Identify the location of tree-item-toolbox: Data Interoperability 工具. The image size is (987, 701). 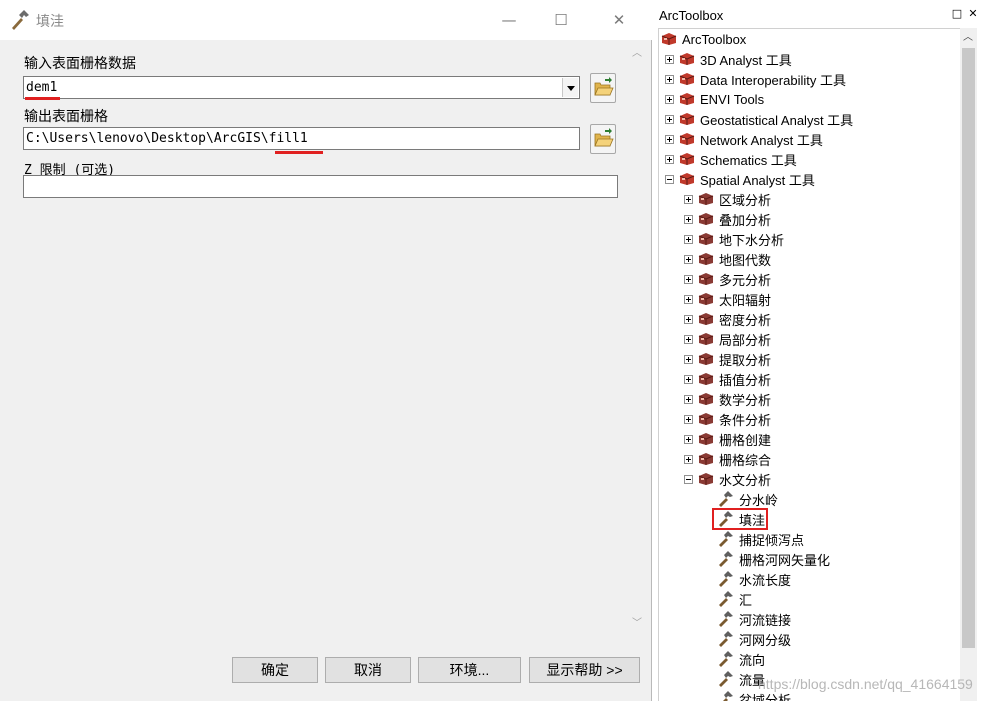
(755, 79).